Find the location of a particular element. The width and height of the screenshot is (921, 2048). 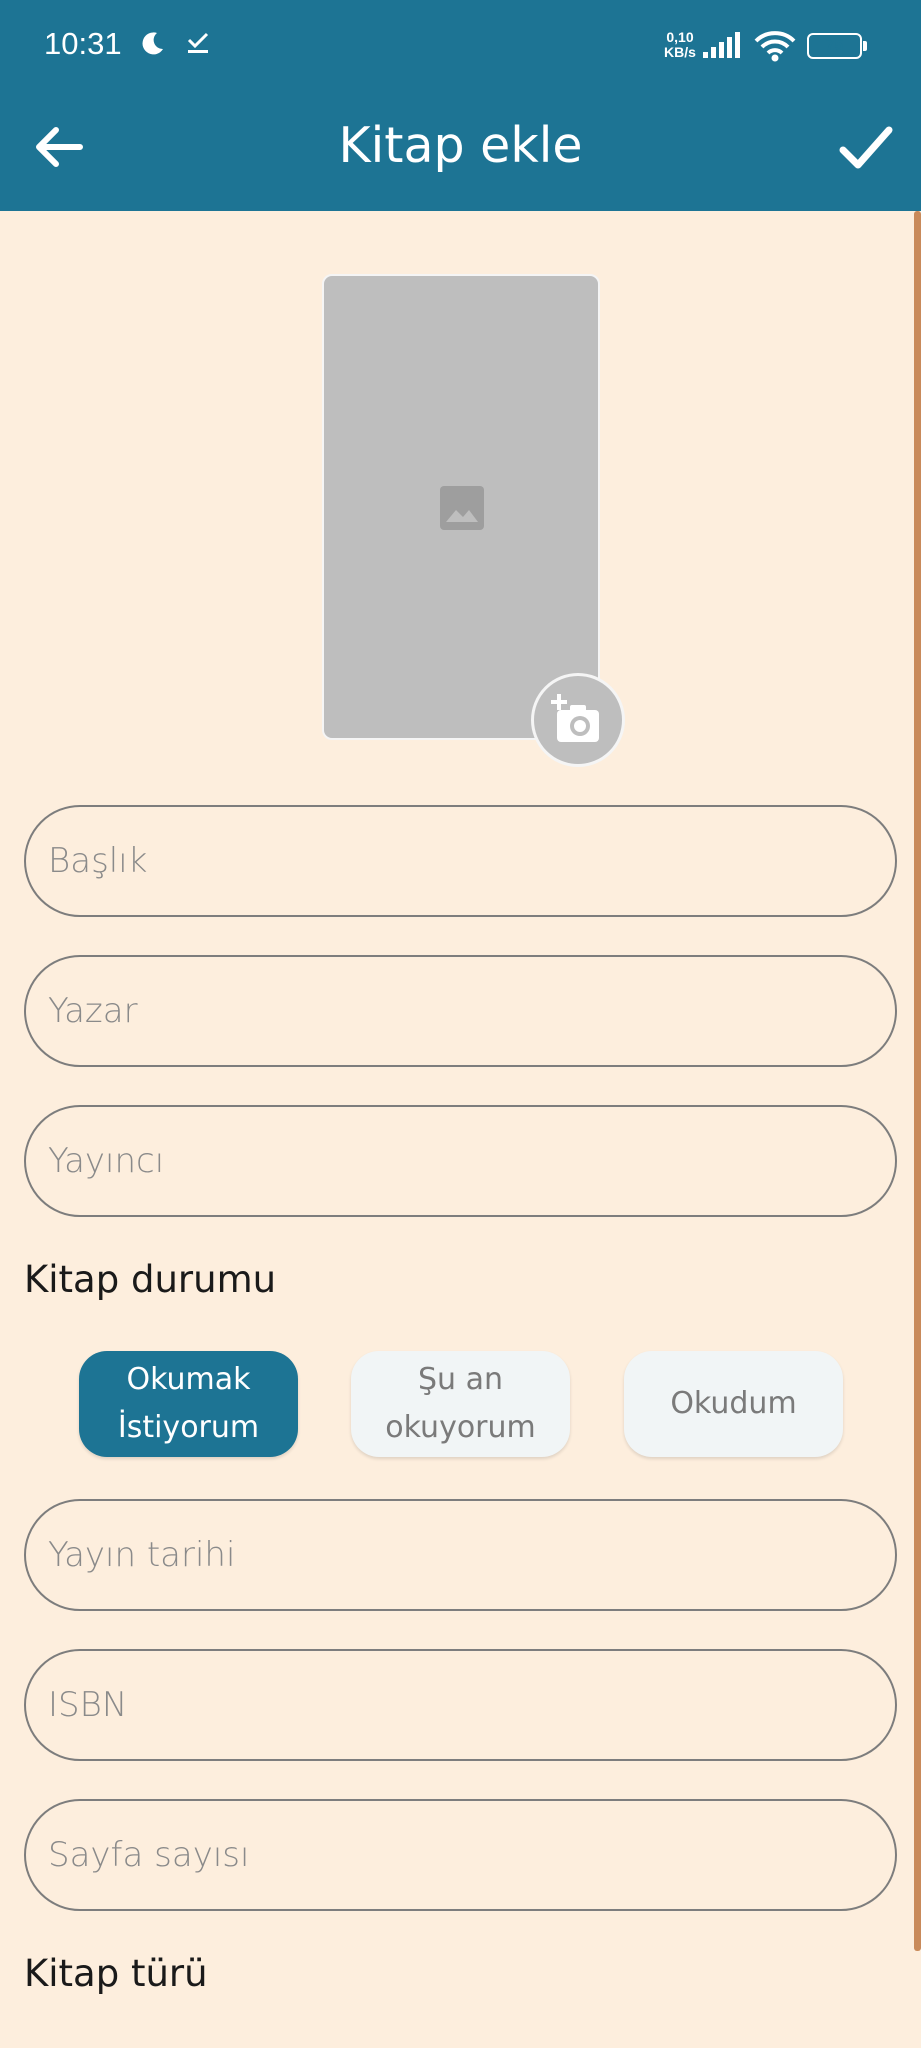

title-input is located at coordinates (460, 861).